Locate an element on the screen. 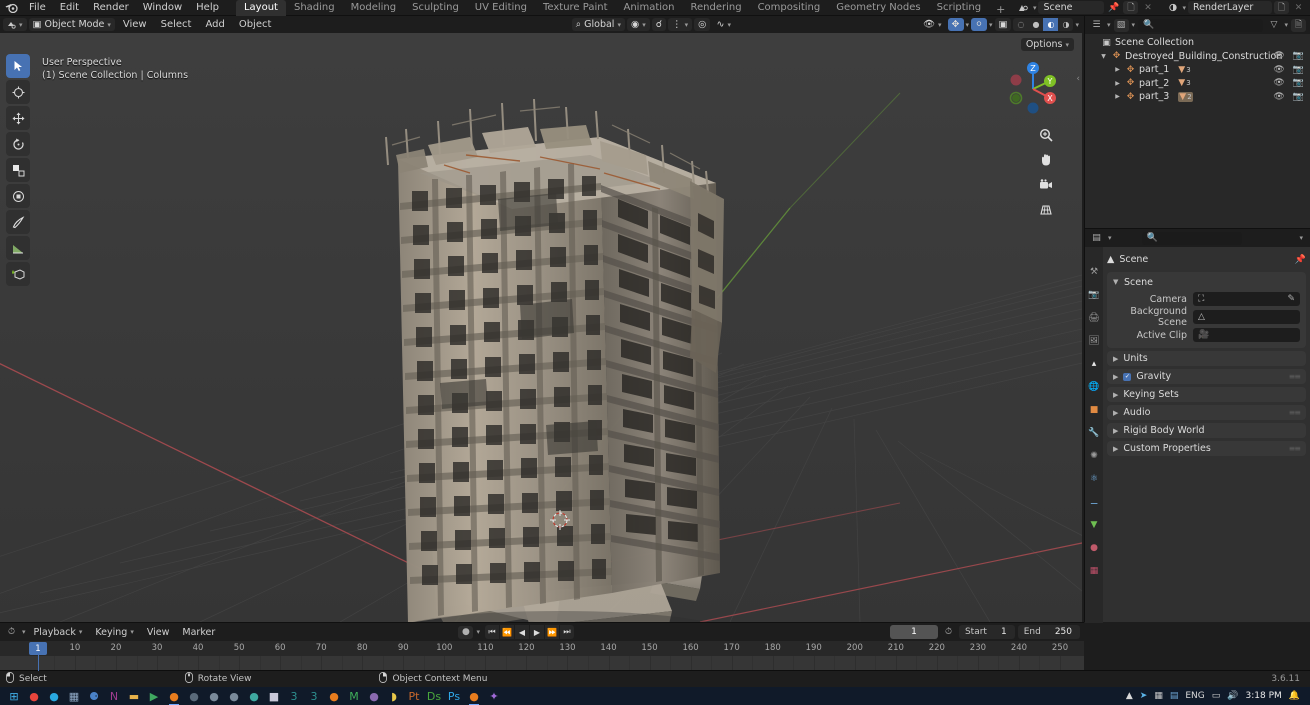 This screenshot has width=1310, height=705. eye-icon: 👁 is located at coordinates (1278, 83).